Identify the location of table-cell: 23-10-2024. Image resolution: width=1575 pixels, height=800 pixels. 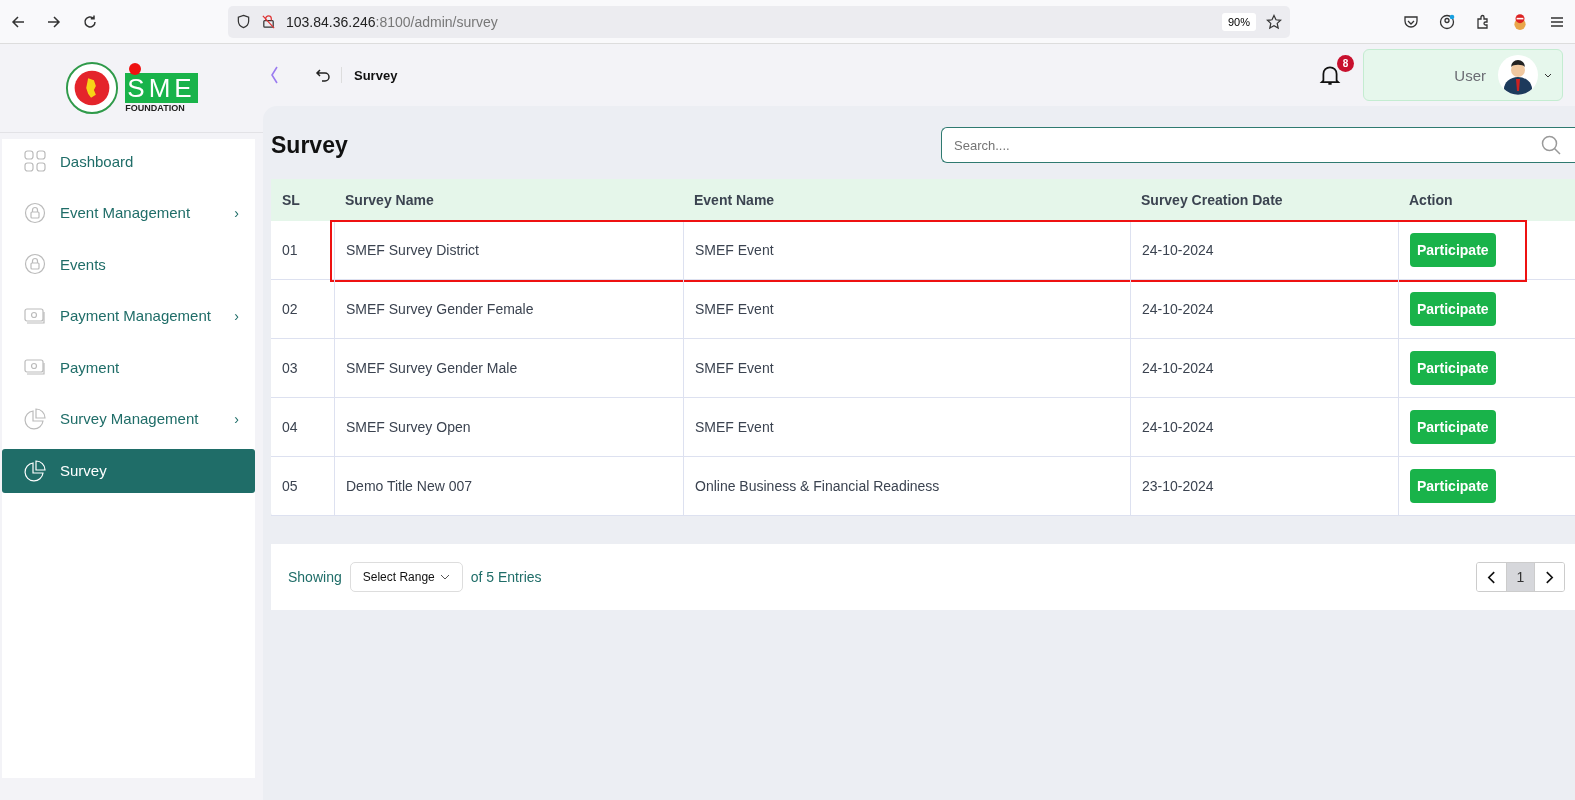
(1264, 486).